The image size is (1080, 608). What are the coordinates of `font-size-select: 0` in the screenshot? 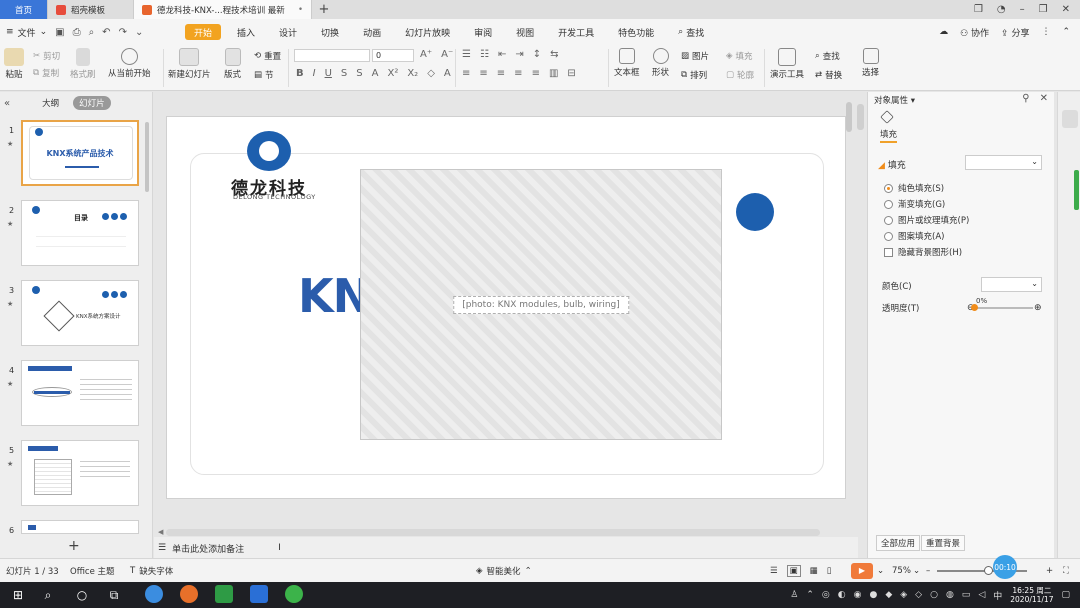 It's located at (393, 55).